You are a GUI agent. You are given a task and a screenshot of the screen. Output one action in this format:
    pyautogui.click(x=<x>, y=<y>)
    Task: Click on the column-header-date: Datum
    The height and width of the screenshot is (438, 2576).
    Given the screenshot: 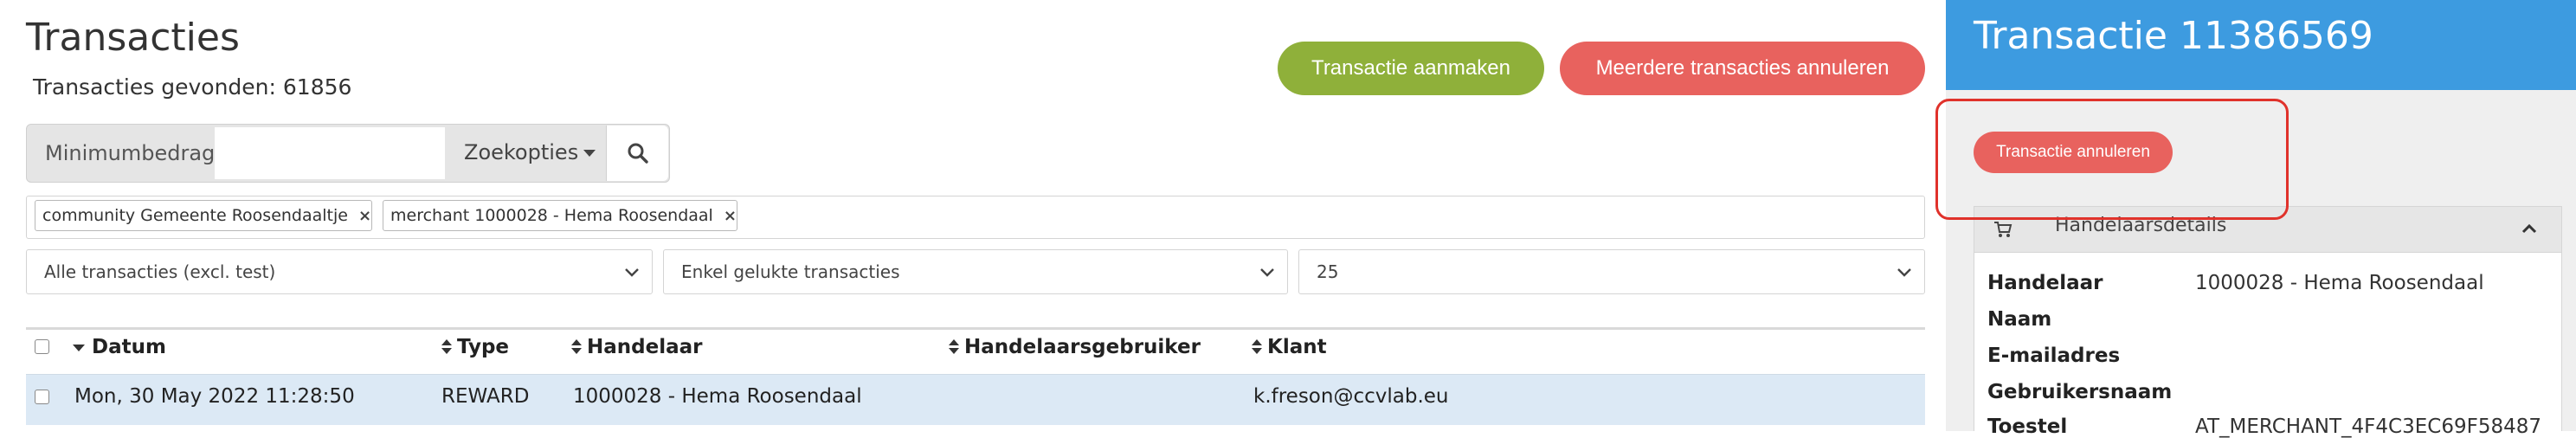 What is the action you would take?
    pyautogui.click(x=119, y=347)
    